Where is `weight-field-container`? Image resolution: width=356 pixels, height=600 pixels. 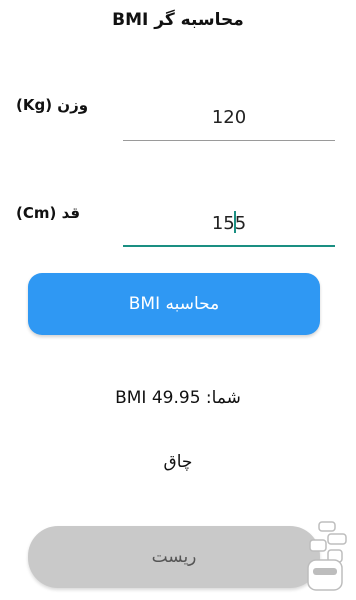 weight-field-container is located at coordinates (229, 119).